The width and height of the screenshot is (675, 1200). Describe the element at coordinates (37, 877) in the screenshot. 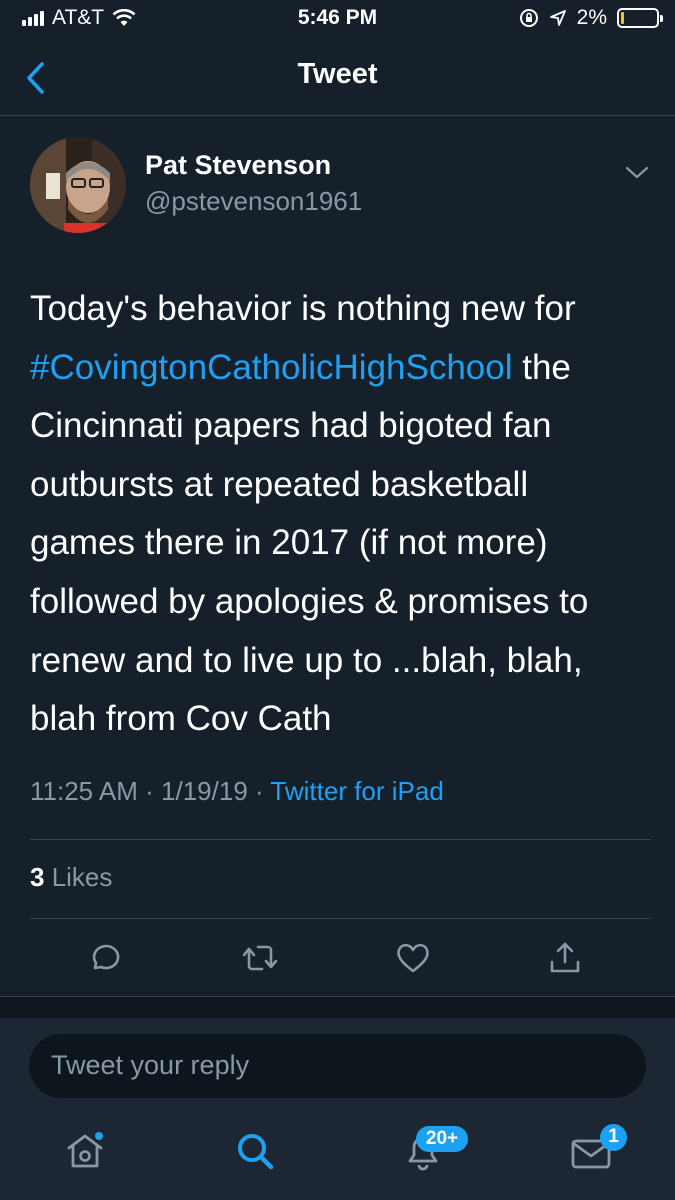

I see `likes-number: 3` at that location.